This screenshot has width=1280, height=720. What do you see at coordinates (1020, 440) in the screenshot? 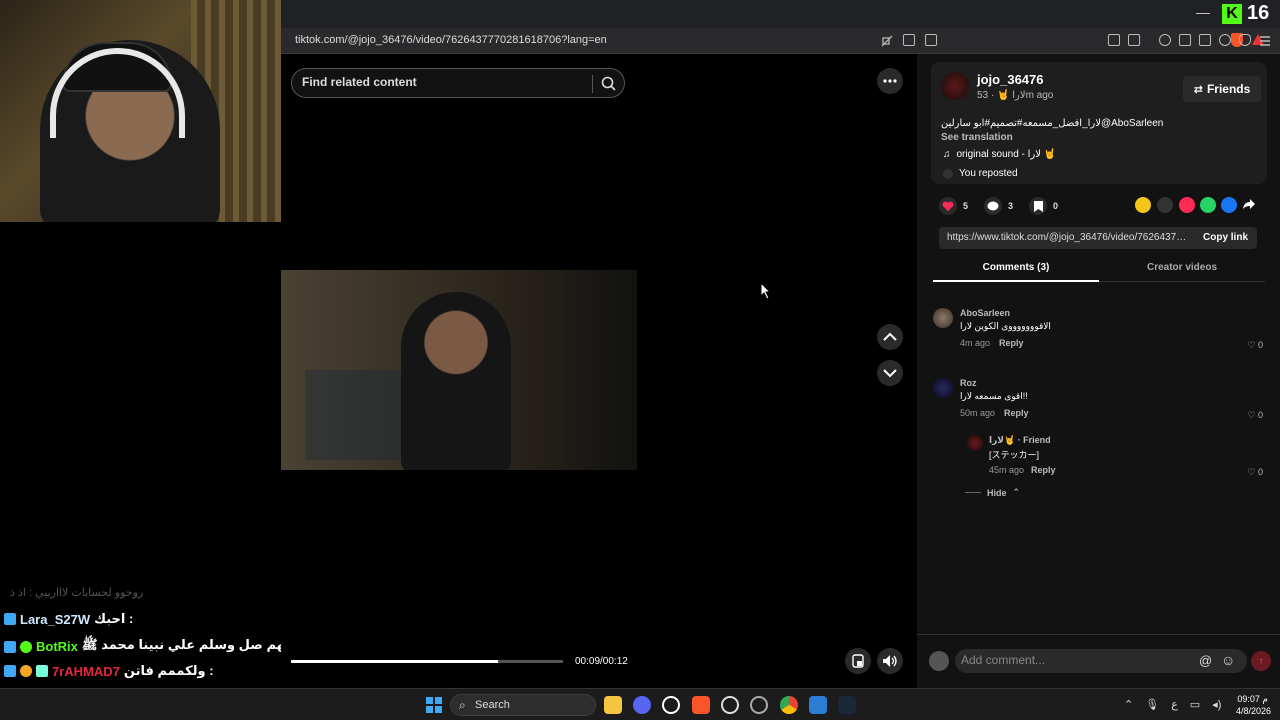
I see `commenter-name: لارا🤘 · Friend` at bounding box center [1020, 440].